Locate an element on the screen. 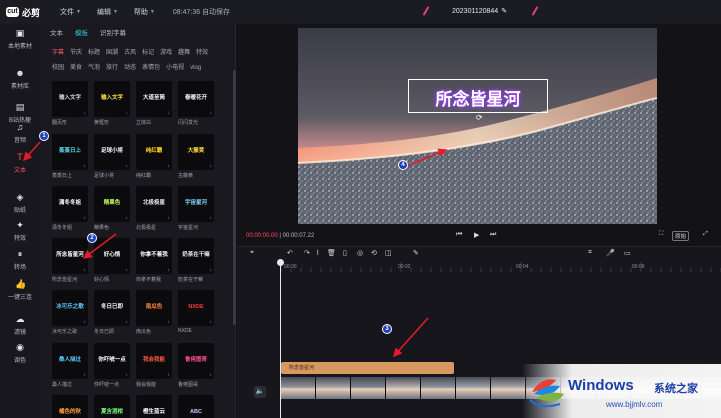  watermark: Windows 系统之家 www.bjjmlv.com is located at coordinates (621, 391).